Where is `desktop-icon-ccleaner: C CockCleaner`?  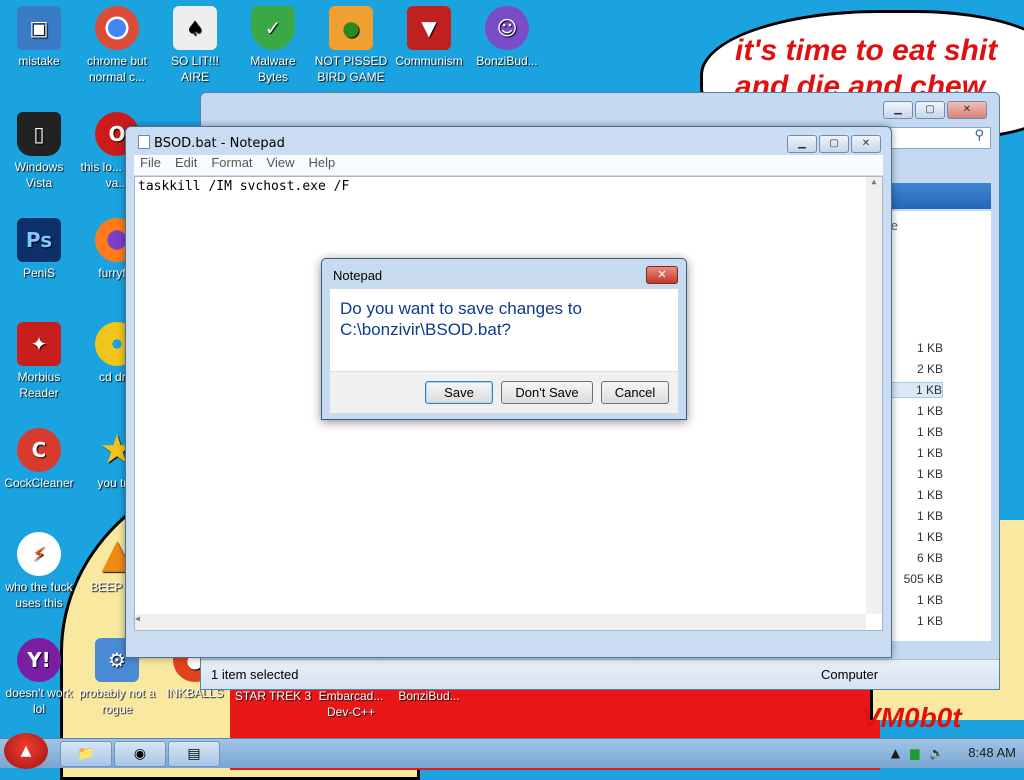 desktop-icon-ccleaner: C CockCleaner is located at coordinates (39, 459).